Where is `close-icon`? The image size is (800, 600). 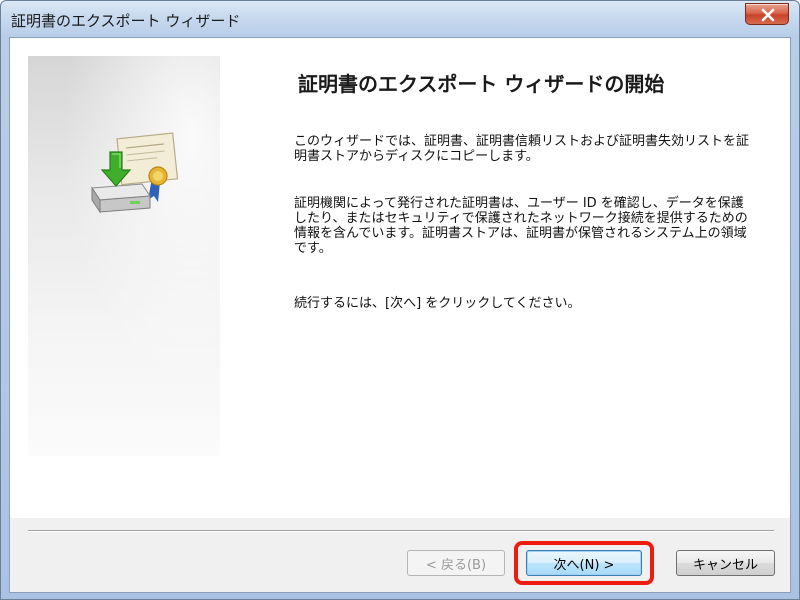 close-icon is located at coordinates (768, 15).